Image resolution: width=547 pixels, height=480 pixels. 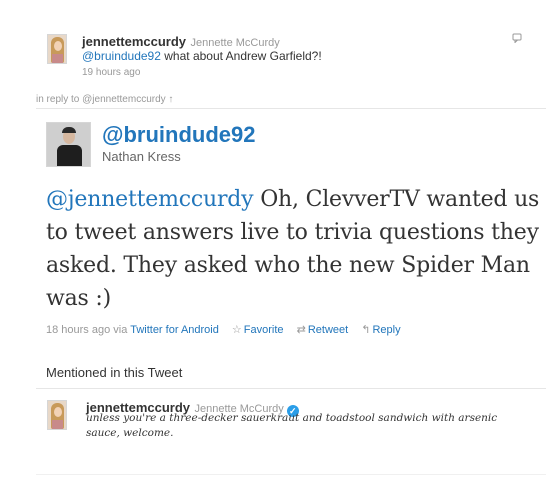 I want to click on tweet-author-handle: @bruindude92, so click(x=178, y=135).